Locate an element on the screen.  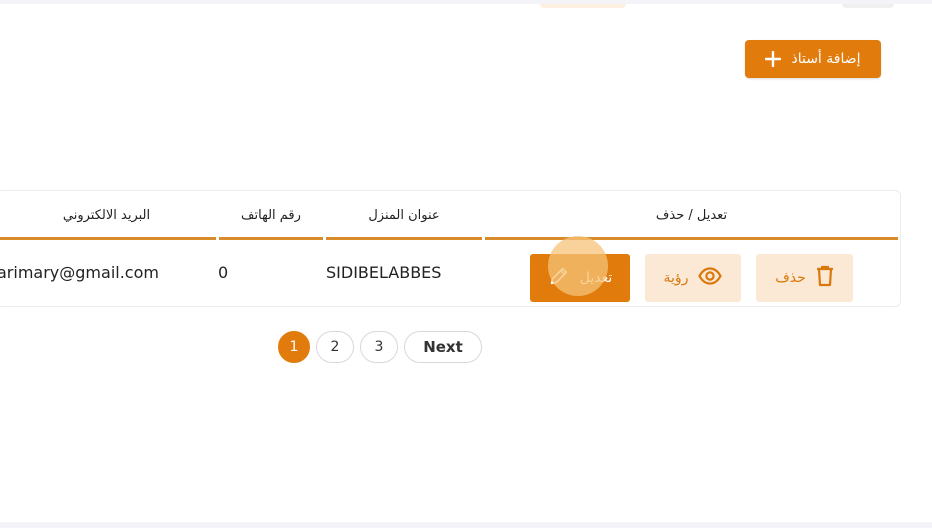
pencil-icon is located at coordinates (559, 278).